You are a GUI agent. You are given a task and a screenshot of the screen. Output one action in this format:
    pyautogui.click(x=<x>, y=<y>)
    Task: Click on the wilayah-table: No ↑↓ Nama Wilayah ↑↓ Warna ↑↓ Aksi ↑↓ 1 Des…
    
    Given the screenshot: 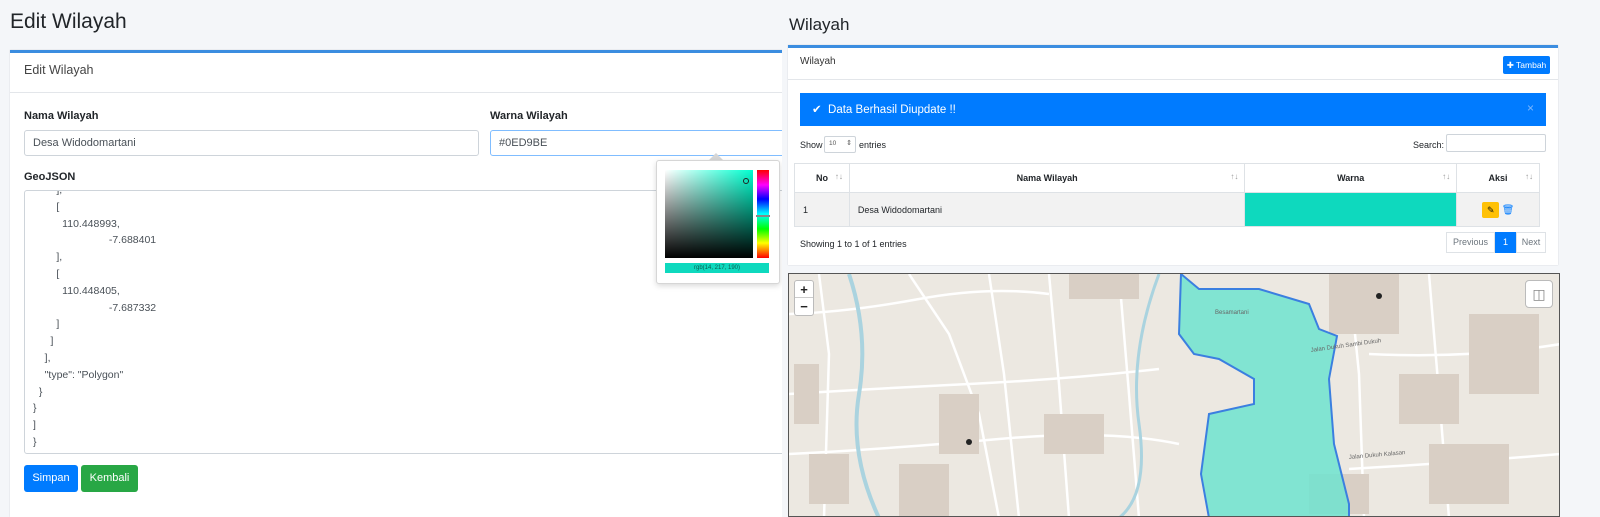 What is the action you would take?
    pyautogui.click(x=1167, y=195)
    